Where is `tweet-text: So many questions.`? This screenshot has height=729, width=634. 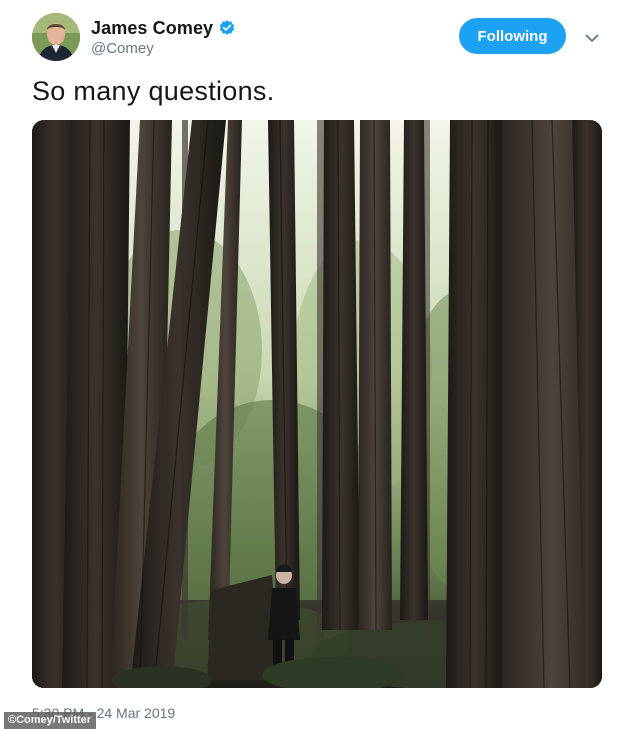 tweet-text: So many questions. is located at coordinates (153, 91).